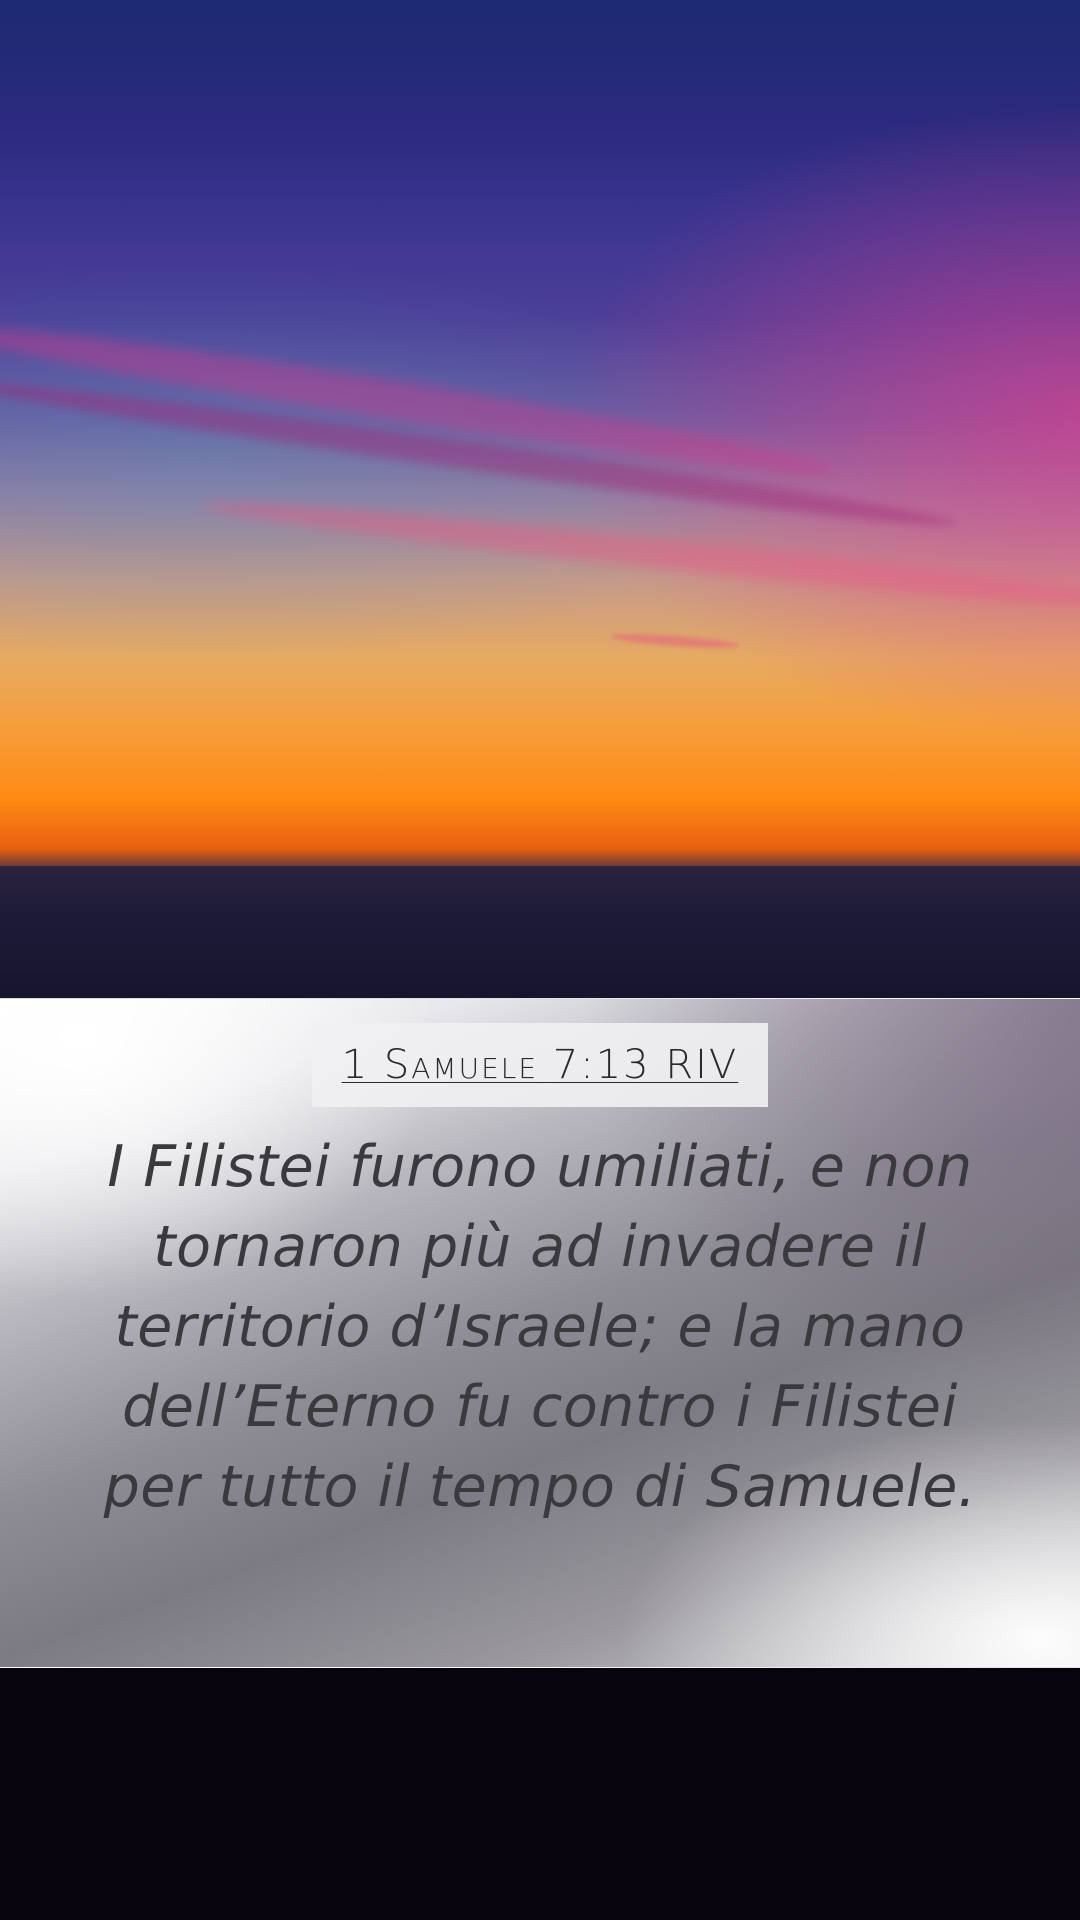  I want to click on reference-badge: 1 Samuele 7:13 RIV, so click(540, 1065).